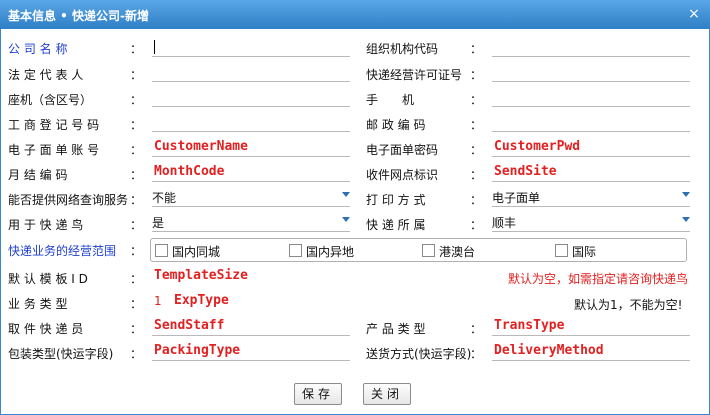 This screenshot has height=415, width=710. I want to click on express-belongs-select: 顺丰, so click(591, 222).